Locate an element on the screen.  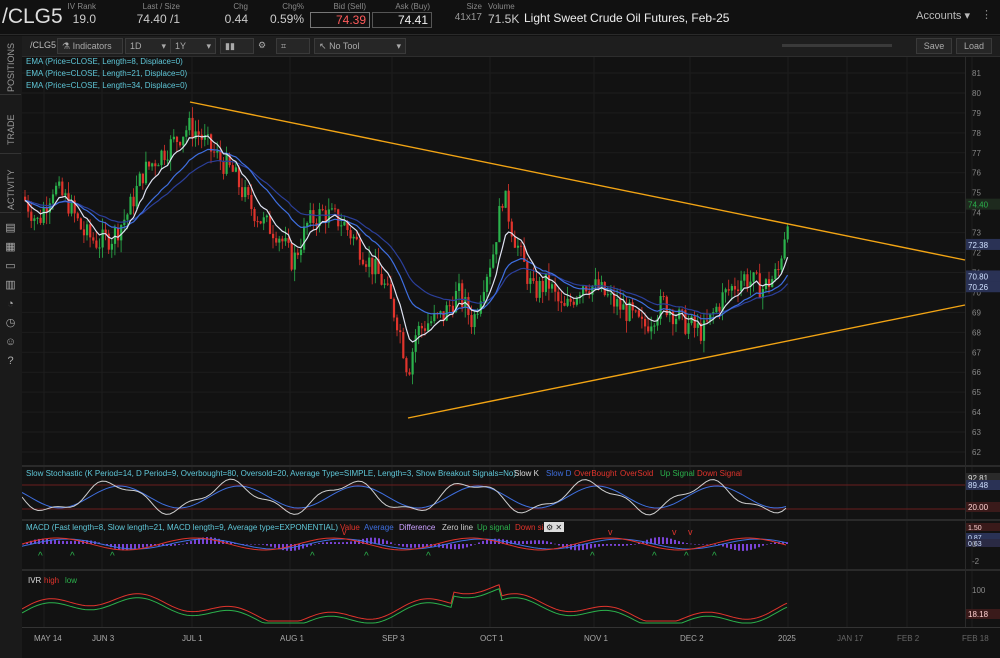
last-size: Last / Size 74.40 /1 is located at coordinates (158, 14).